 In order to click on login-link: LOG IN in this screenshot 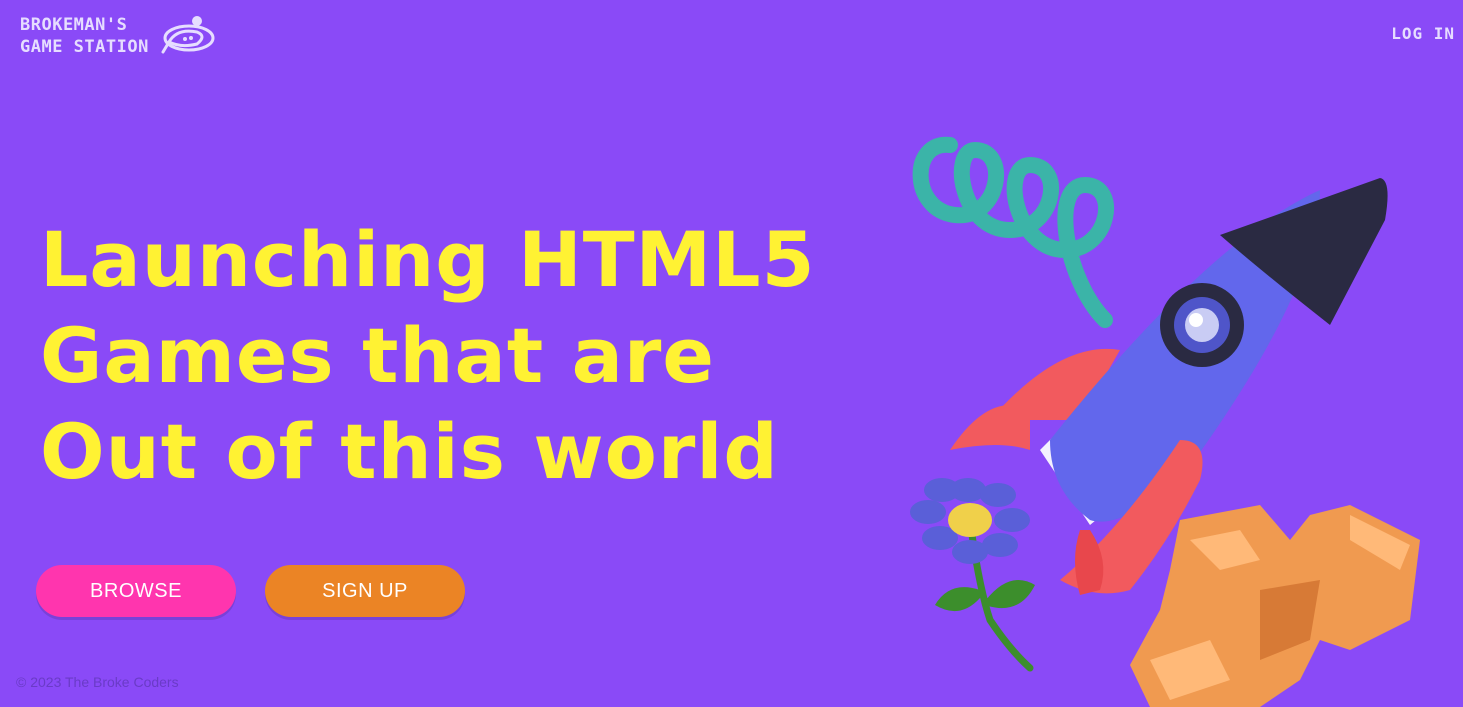, I will do `click(1423, 33)`.